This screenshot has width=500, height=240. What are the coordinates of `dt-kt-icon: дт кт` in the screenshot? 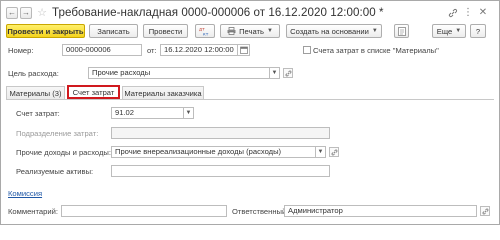 It's located at (204, 32).